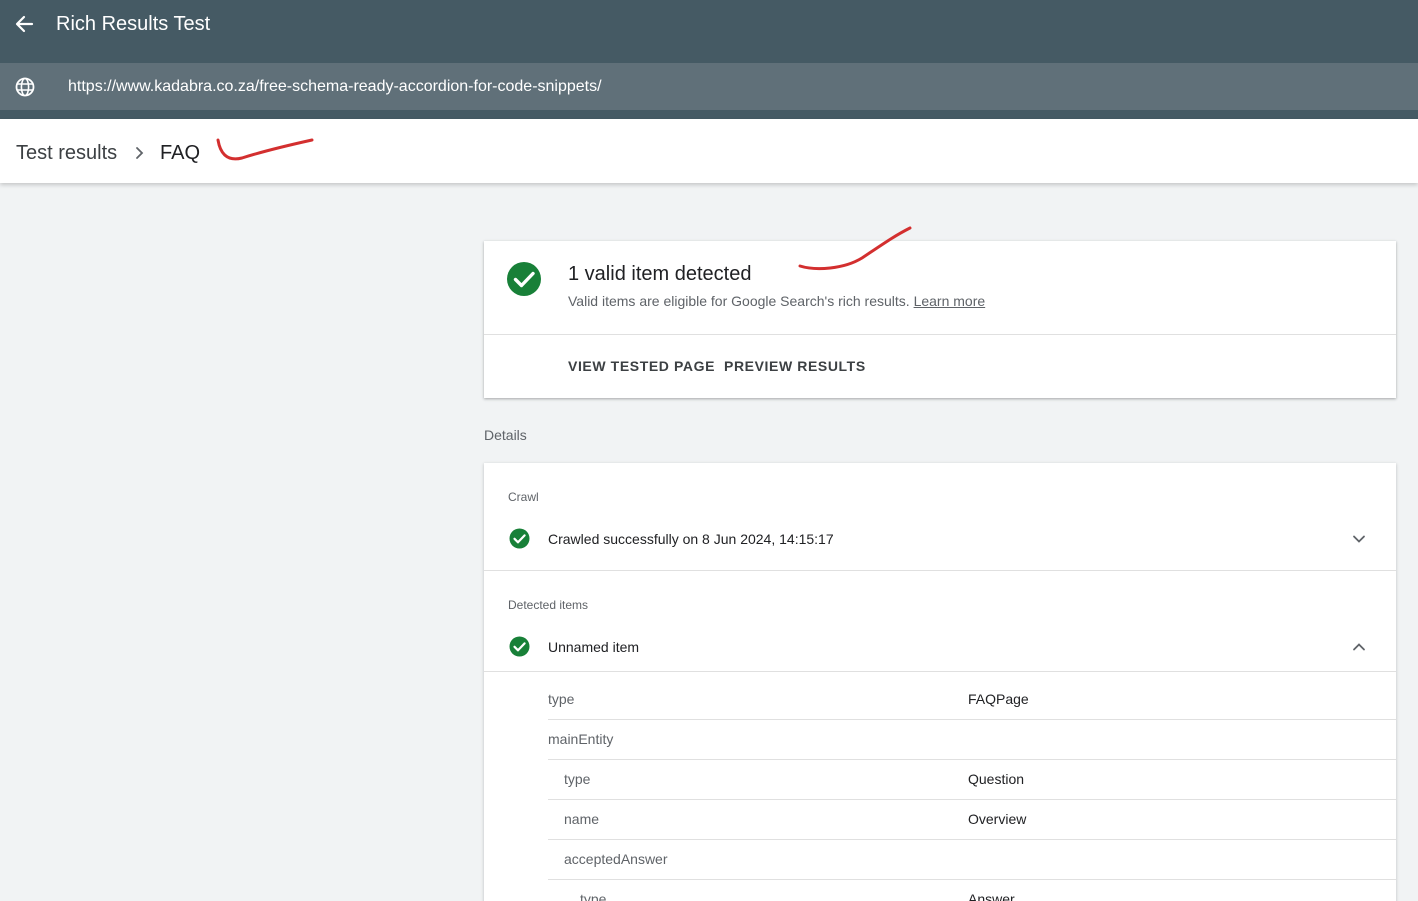 This screenshot has width=1418, height=901. Describe the element at coordinates (593, 647) in the screenshot. I see `detected-item-name: Unnamed item` at that location.